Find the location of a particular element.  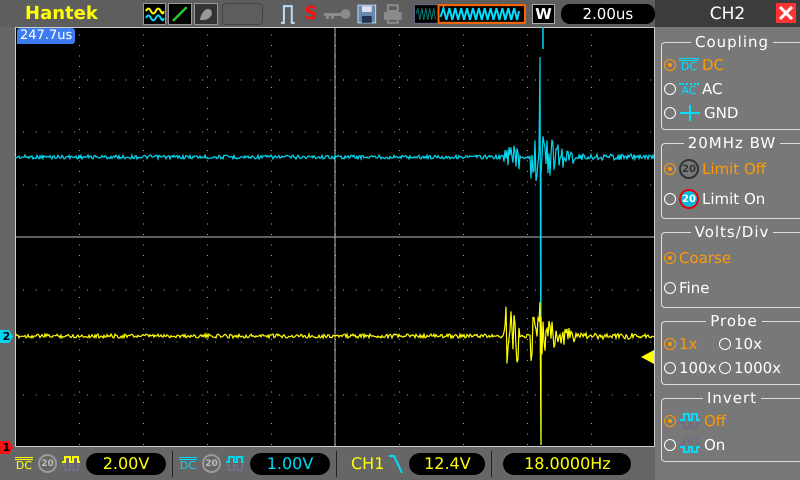

empty-slot is located at coordinates (242, 13).